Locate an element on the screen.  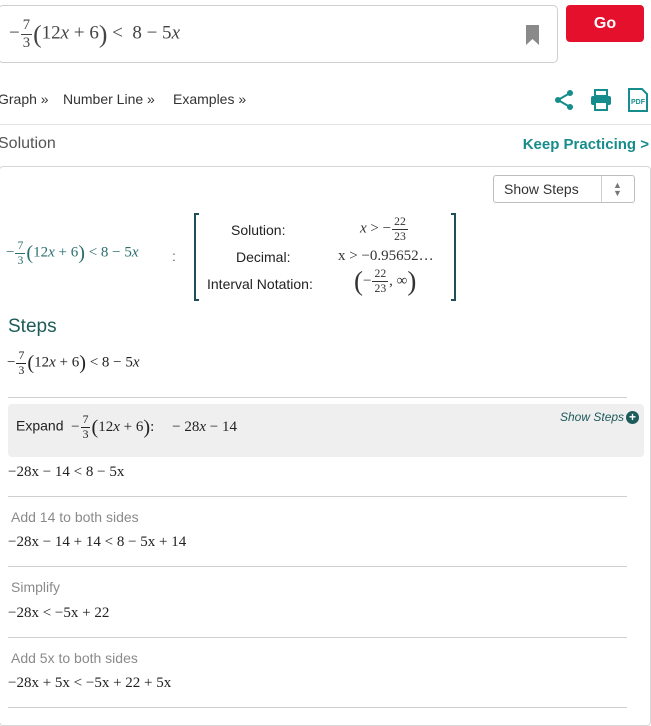
share-icon is located at coordinates (564, 100).